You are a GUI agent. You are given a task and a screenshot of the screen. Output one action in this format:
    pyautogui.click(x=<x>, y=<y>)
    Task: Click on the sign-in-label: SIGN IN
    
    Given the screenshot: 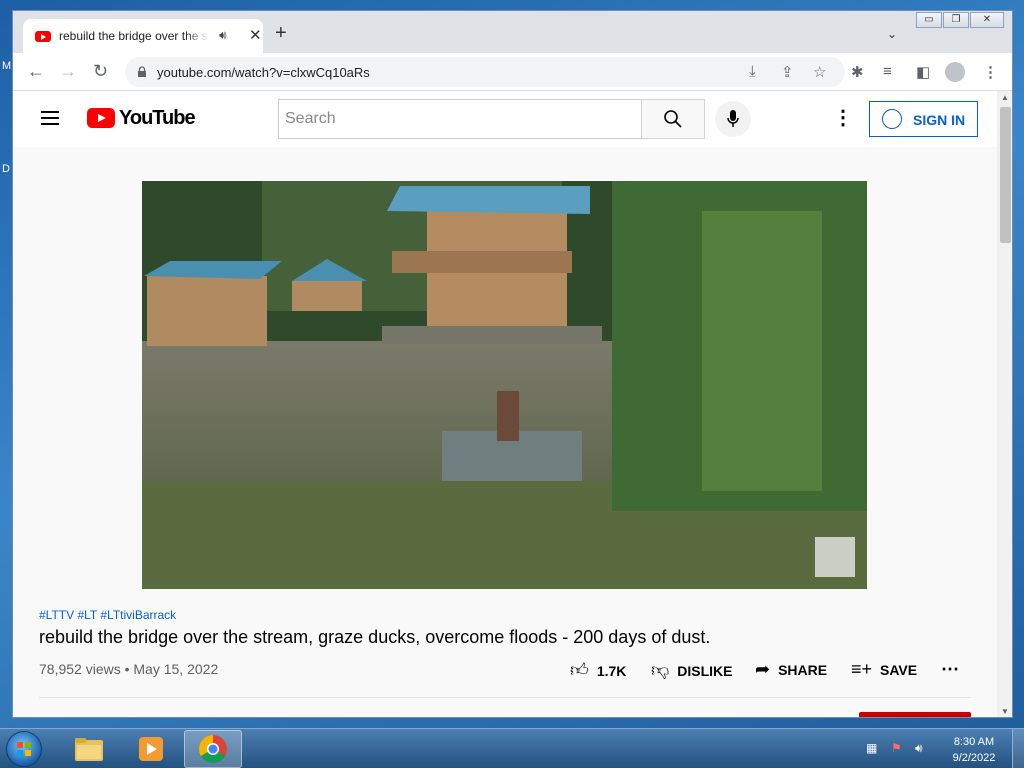 What is the action you would take?
    pyautogui.click(x=939, y=120)
    